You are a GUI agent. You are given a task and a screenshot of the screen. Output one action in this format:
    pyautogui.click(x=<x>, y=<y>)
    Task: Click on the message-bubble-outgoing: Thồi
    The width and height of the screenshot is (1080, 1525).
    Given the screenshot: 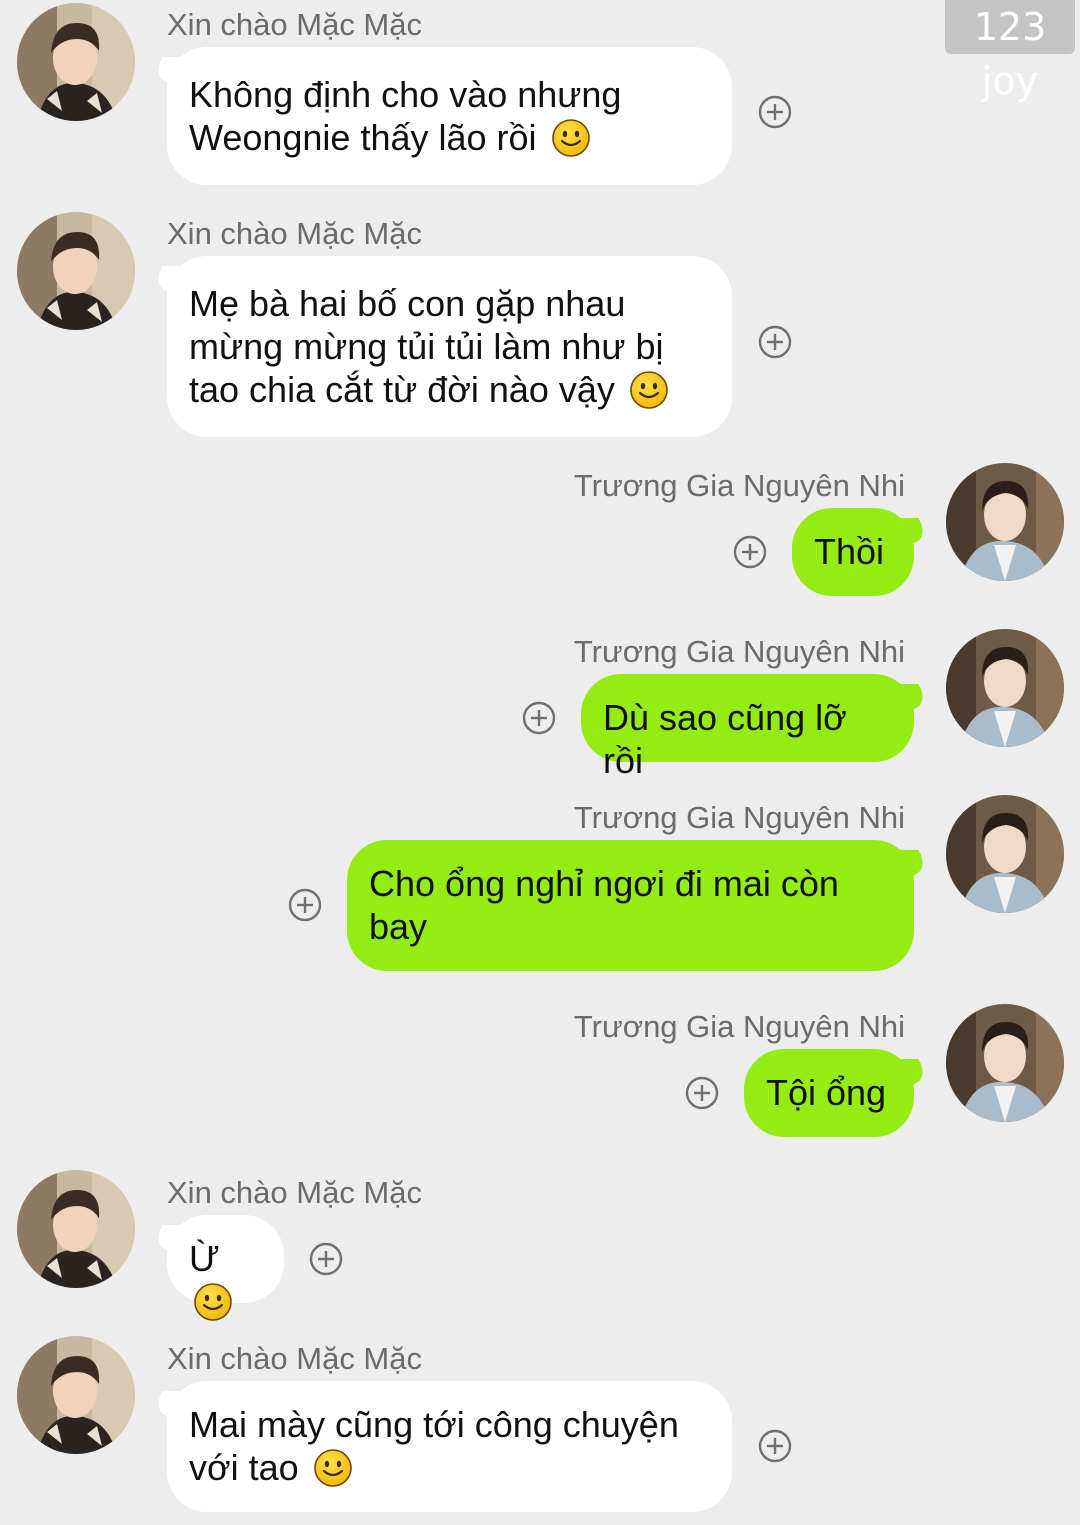 What is the action you would take?
    pyautogui.click(x=853, y=552)
    